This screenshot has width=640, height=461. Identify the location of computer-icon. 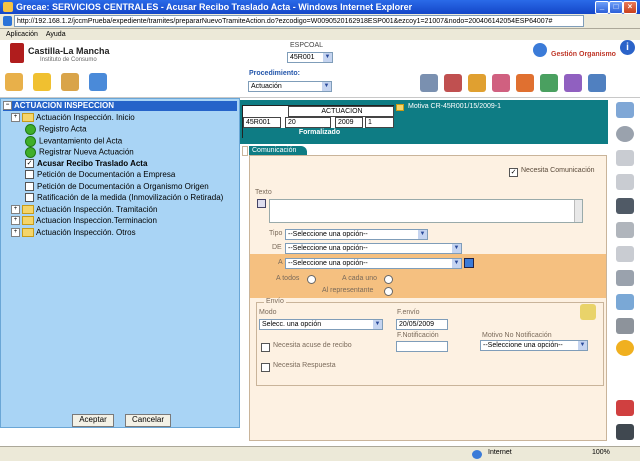
(597, 83).